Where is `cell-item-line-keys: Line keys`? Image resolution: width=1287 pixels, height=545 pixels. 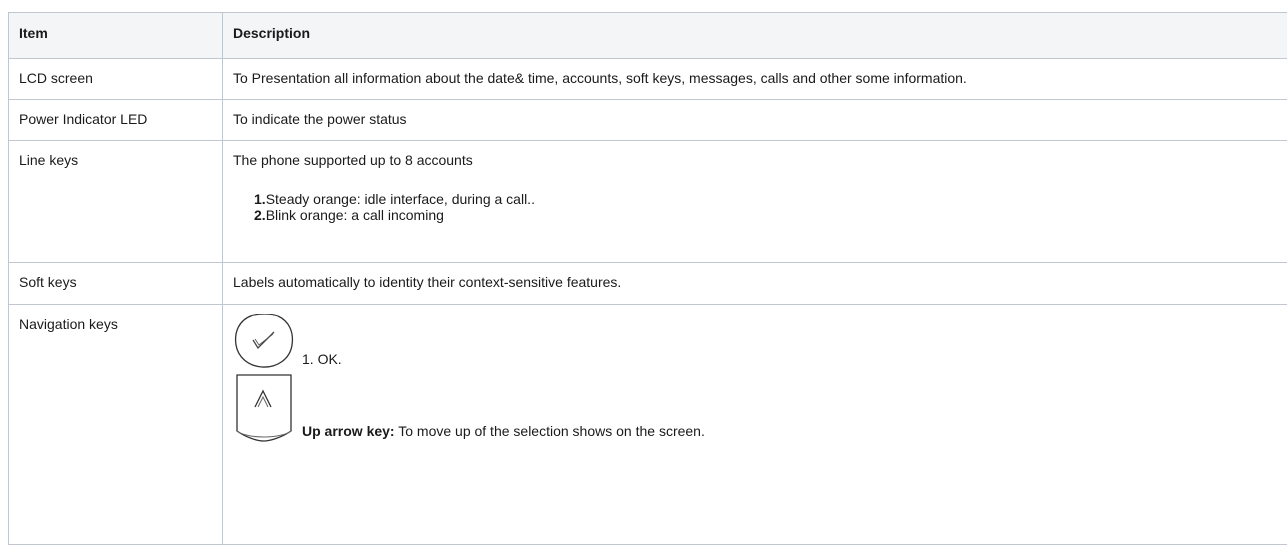
cell-item-line-keys: Line keys is located at coordinates (116, 202).